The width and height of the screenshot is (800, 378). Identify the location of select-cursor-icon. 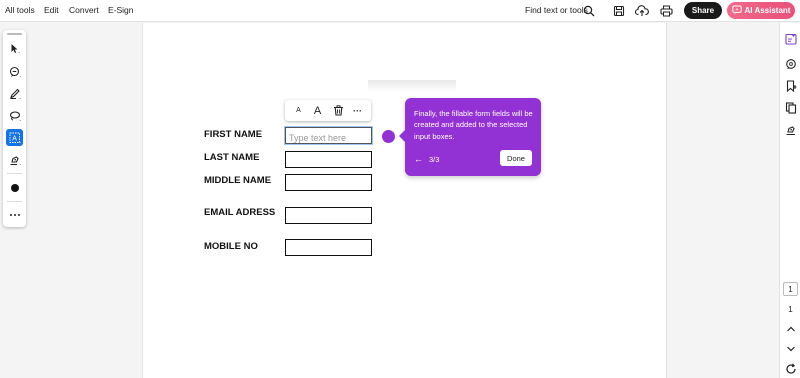
(14, 48).